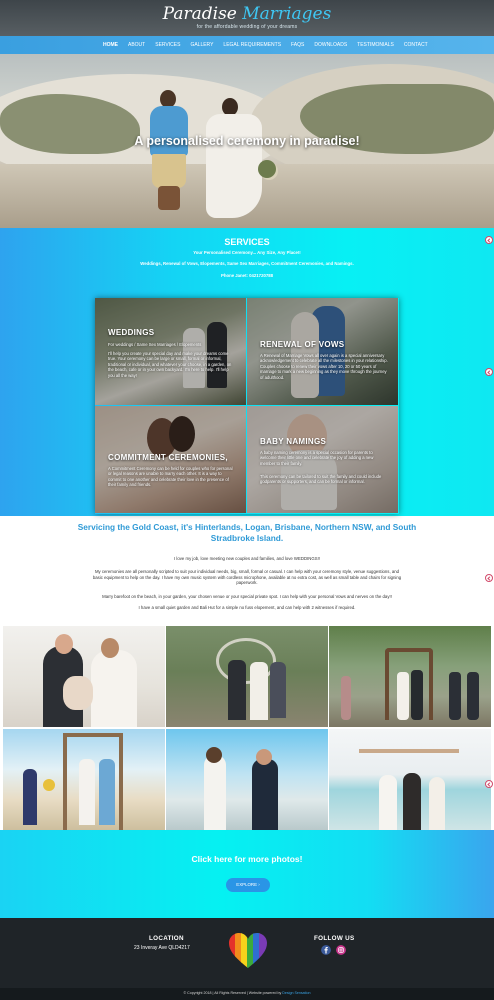  What do you see at coordinates (330, 45) in the screenshot?
I see `nav-item-downloads: DOWNLOADS` at bounding box center [330, 45].